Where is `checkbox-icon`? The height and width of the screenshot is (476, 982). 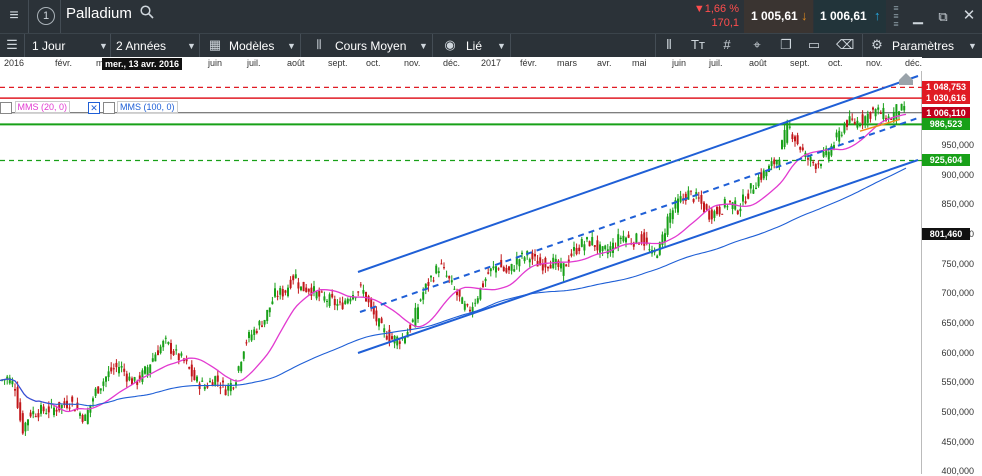
checkbox-icon is located at coordinates (6, 107).